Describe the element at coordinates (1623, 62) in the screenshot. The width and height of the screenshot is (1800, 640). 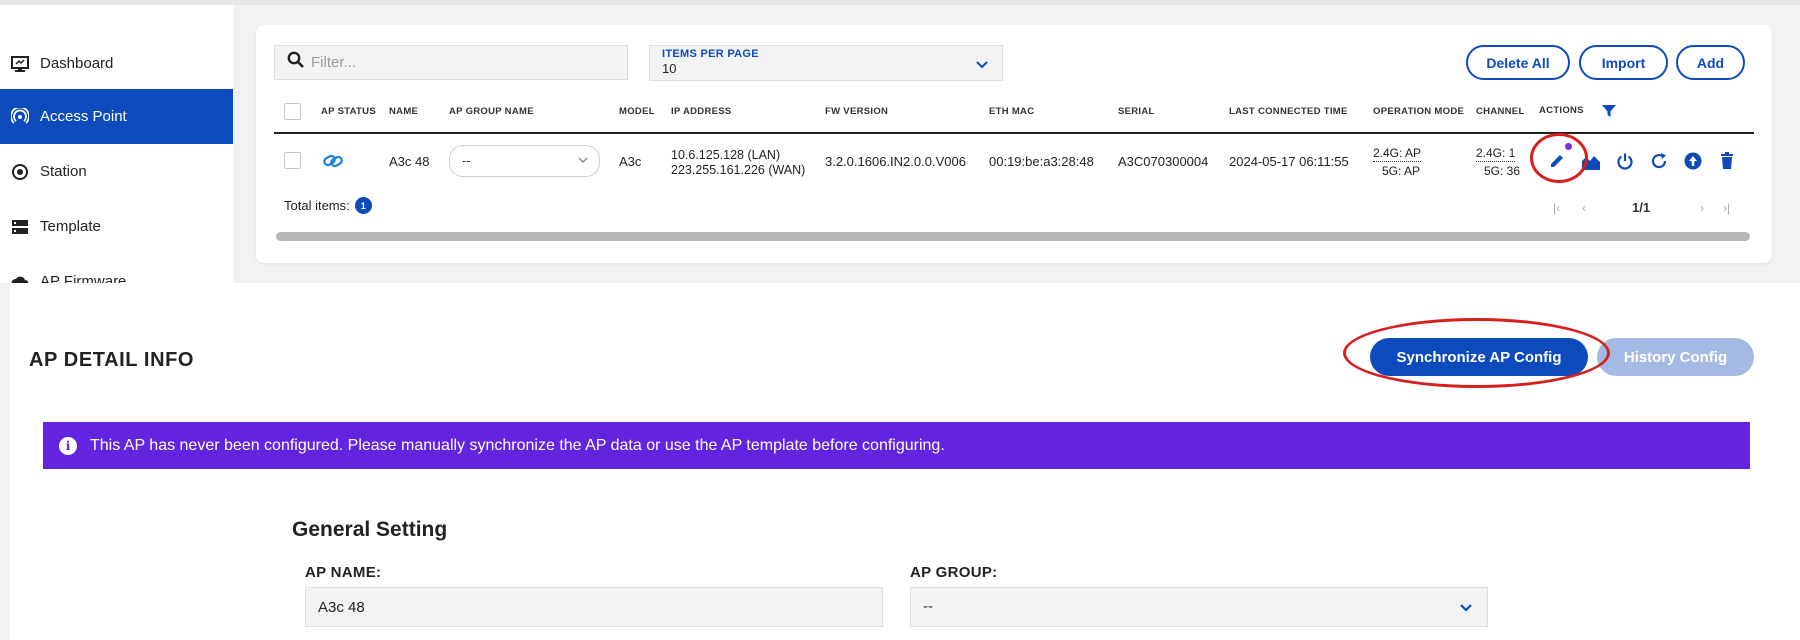
I see `import-button: Import` at that location.